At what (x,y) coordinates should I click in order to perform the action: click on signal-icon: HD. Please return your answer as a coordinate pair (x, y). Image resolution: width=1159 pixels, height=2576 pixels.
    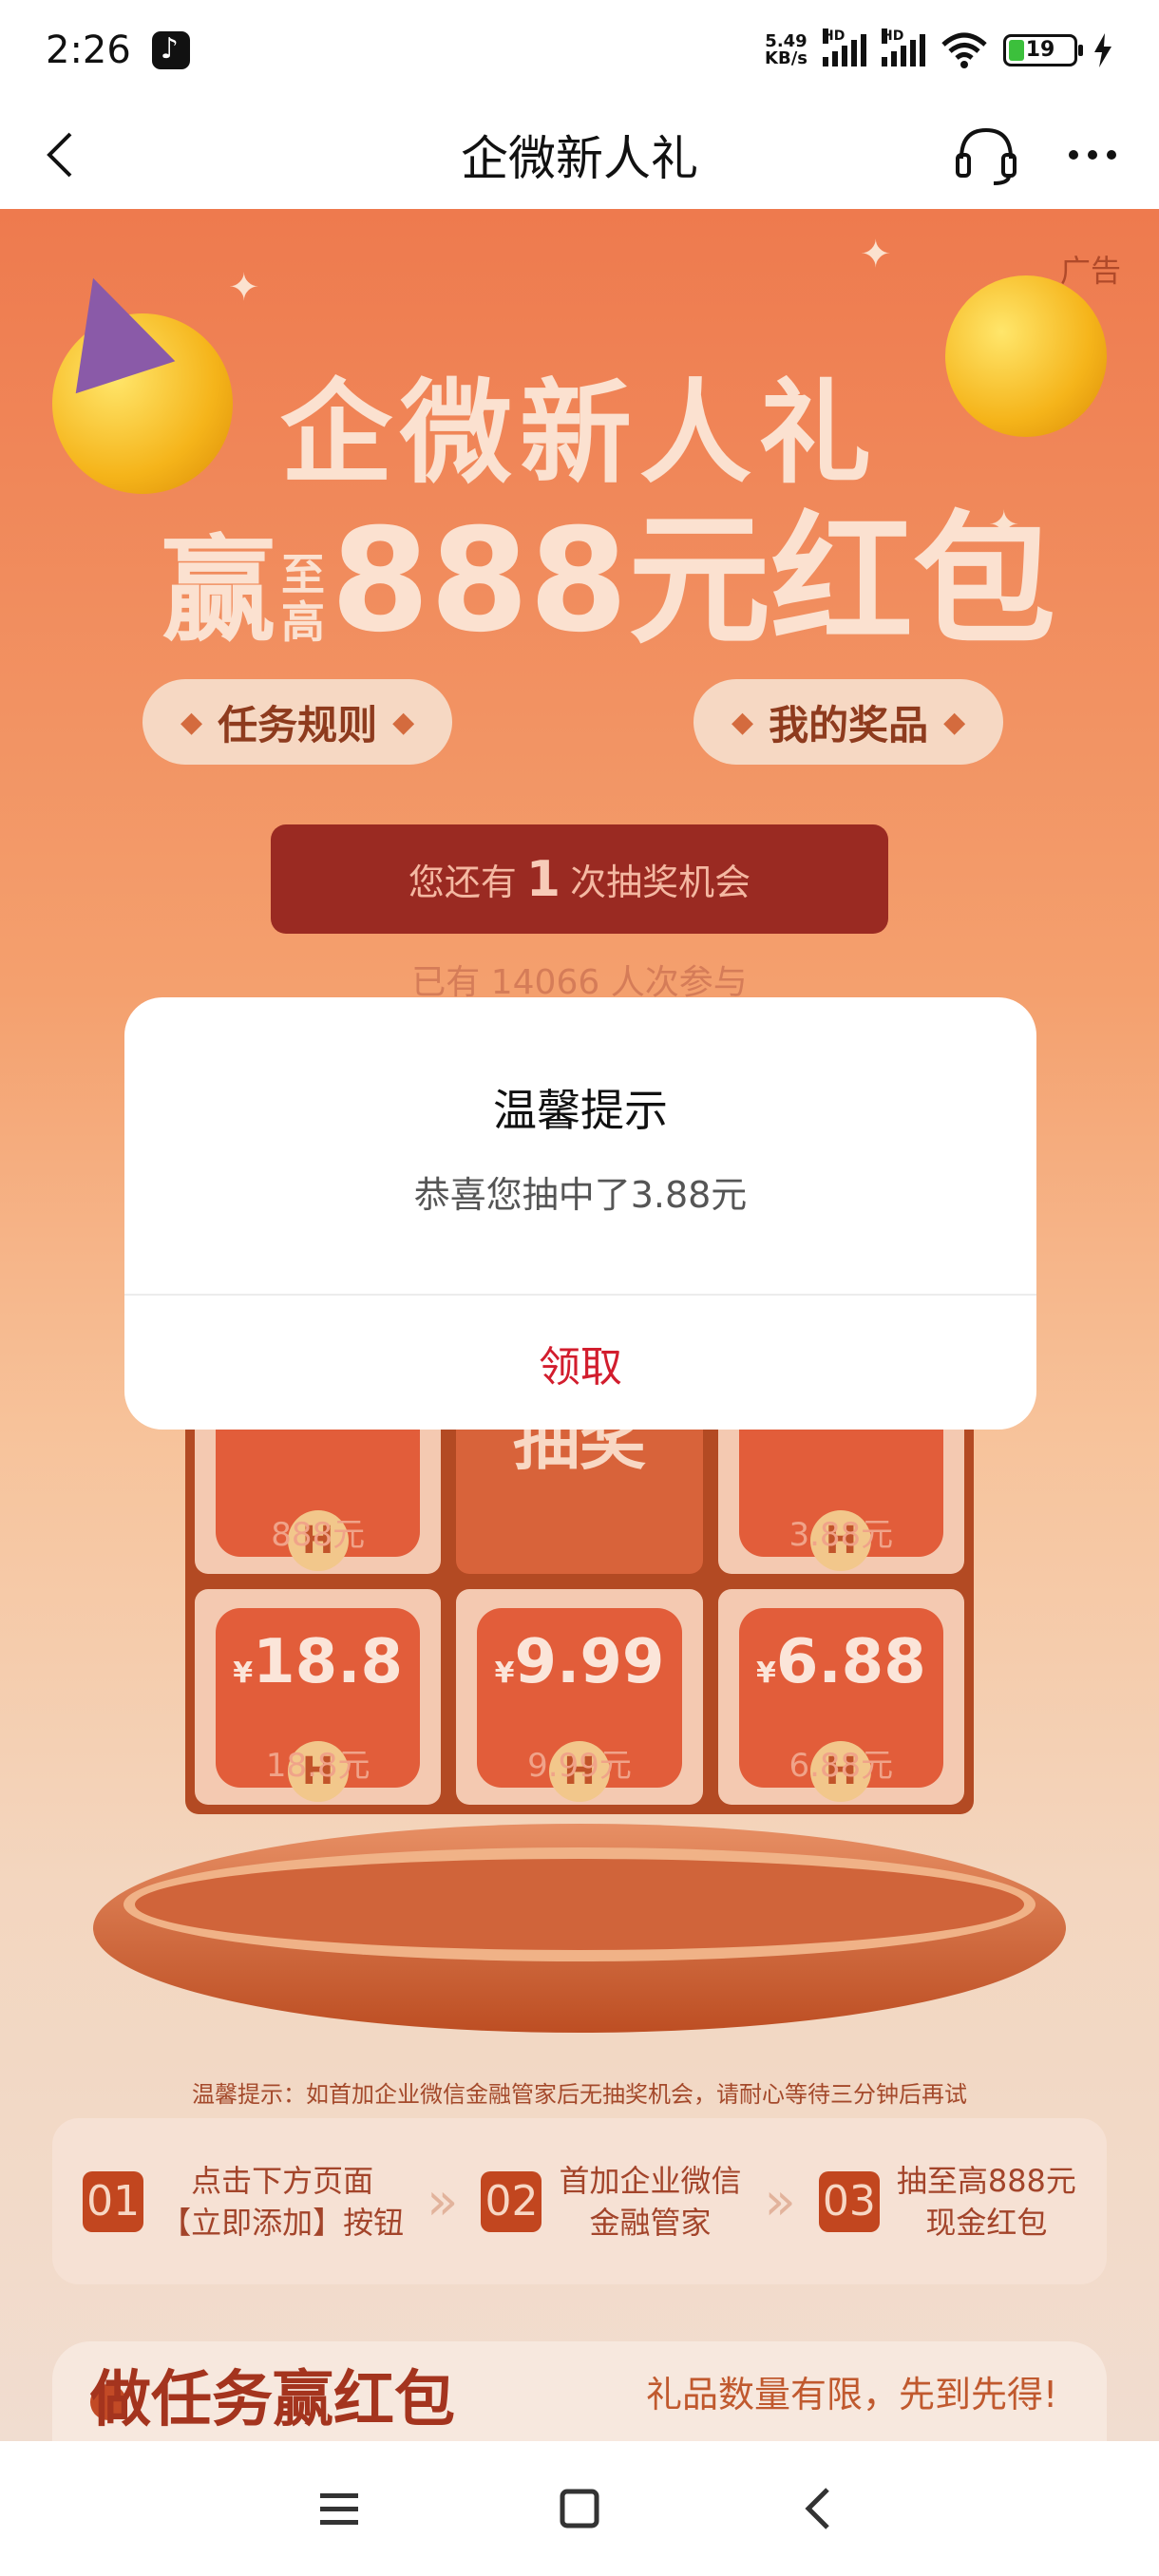
    Looking at the image, I should click on (844, 47).